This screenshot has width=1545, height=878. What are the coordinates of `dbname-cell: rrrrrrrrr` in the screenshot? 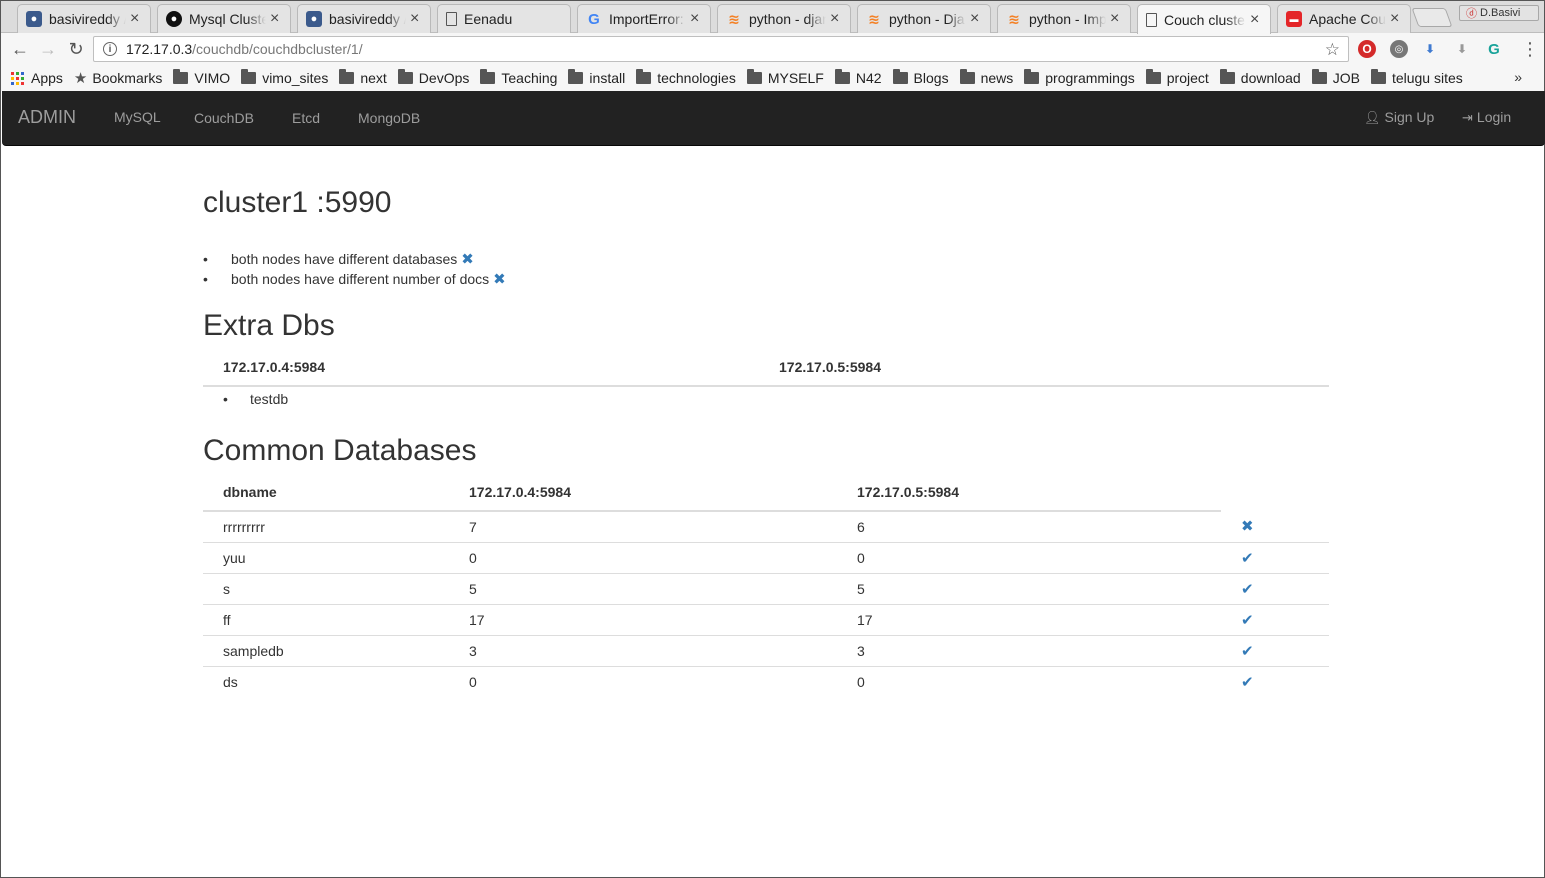 It's located at (244, 526).